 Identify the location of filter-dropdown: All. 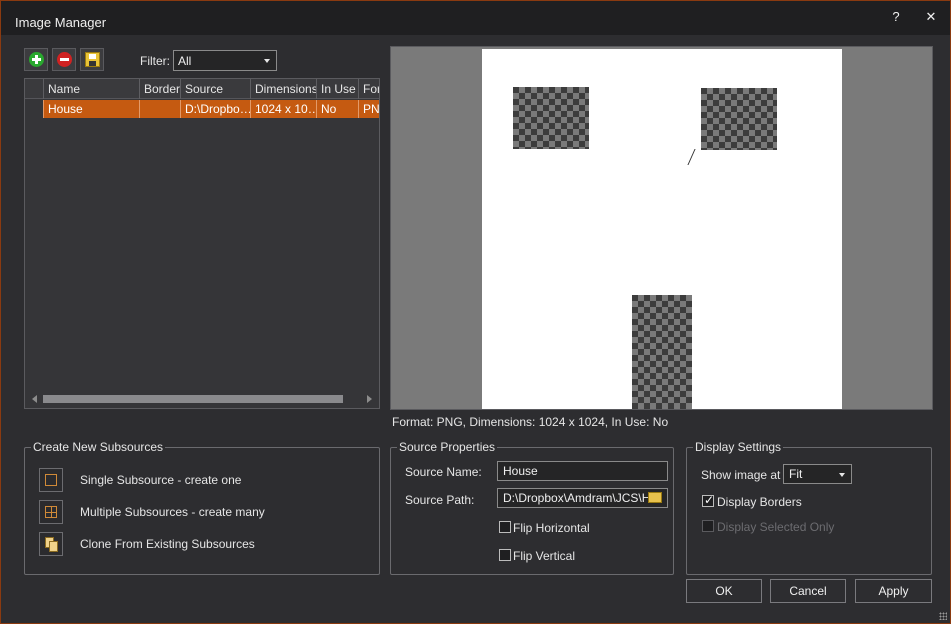
(225, 60).